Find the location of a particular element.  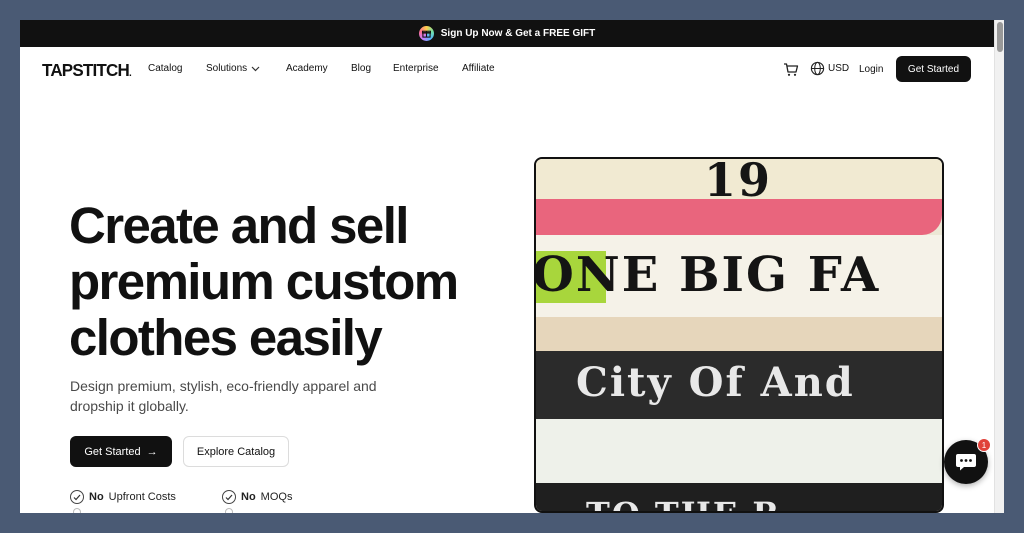

hero-get-started-button: Get Started → is located at coordinates (121, 451).